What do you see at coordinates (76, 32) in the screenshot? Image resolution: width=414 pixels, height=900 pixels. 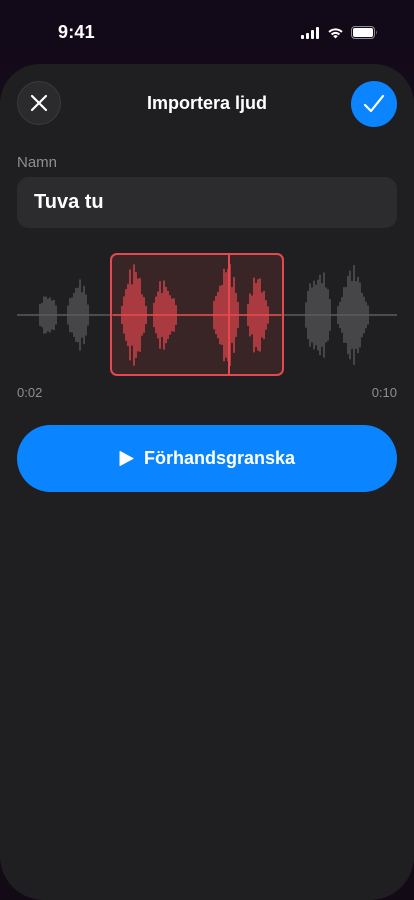 I see `status-time: 9:41` at bounding box center [76, 32].